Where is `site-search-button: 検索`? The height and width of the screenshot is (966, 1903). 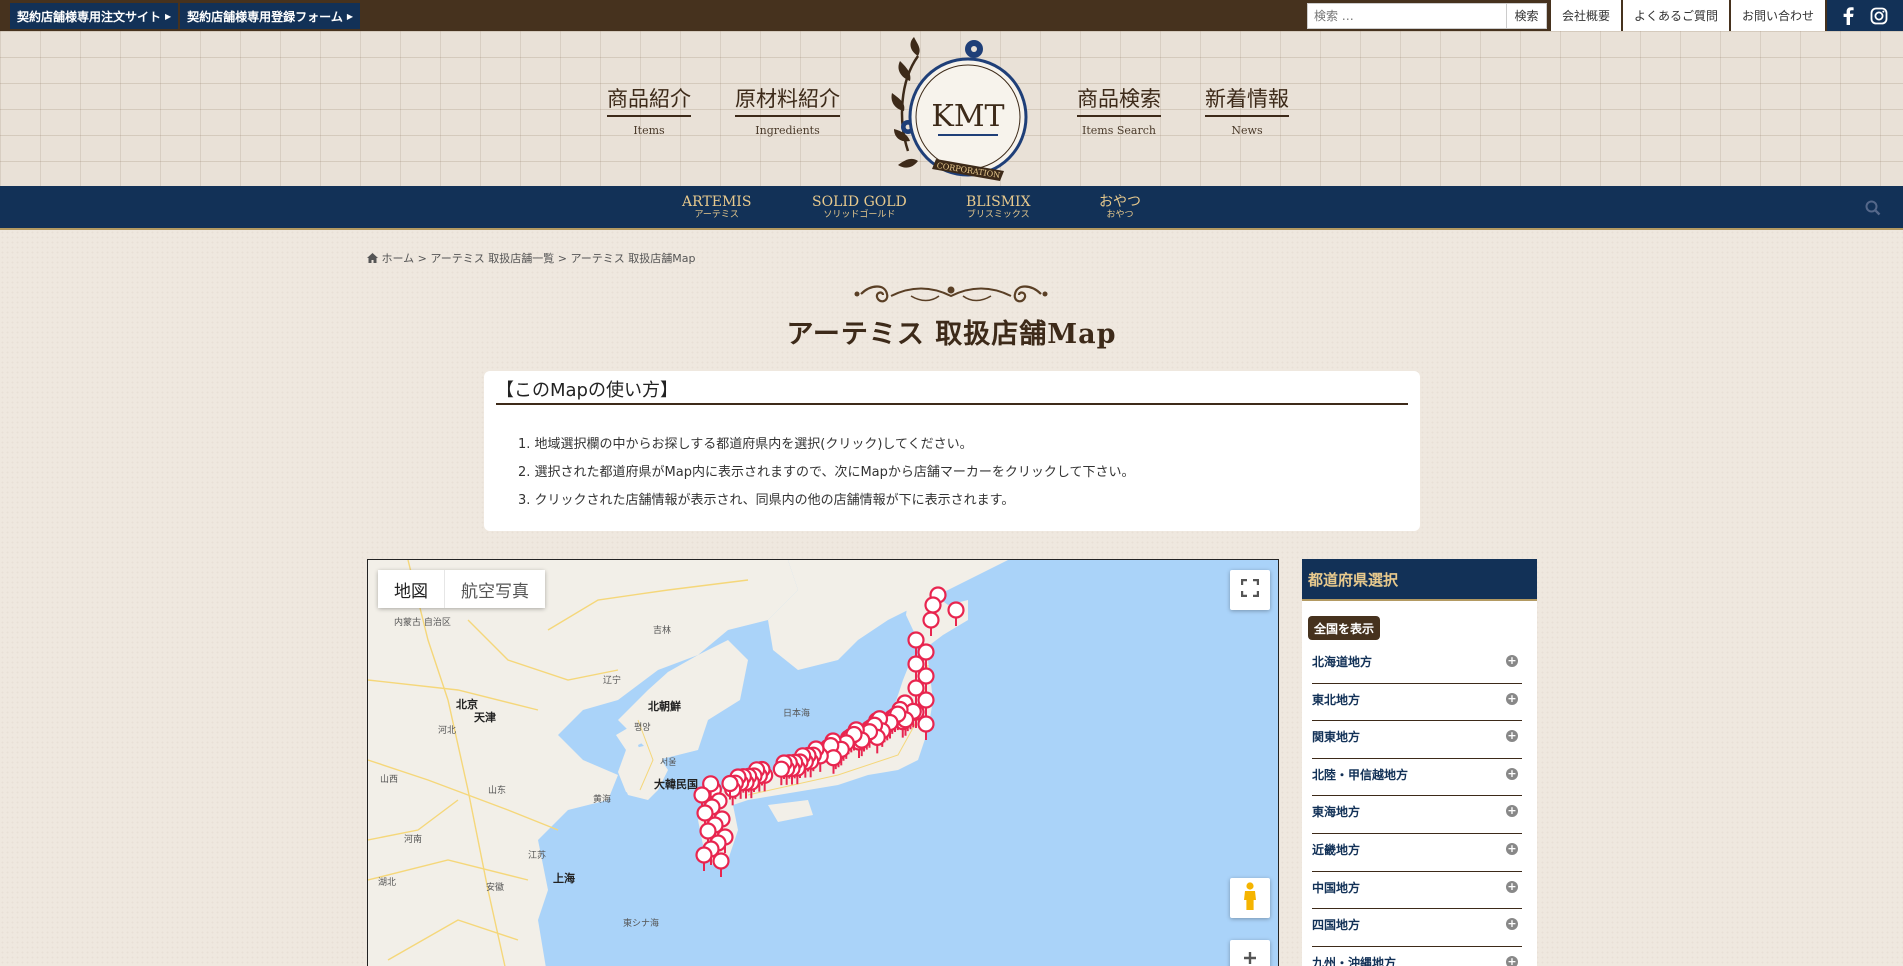 site-search-button: 検索 is located at coordinates (1526, 15).